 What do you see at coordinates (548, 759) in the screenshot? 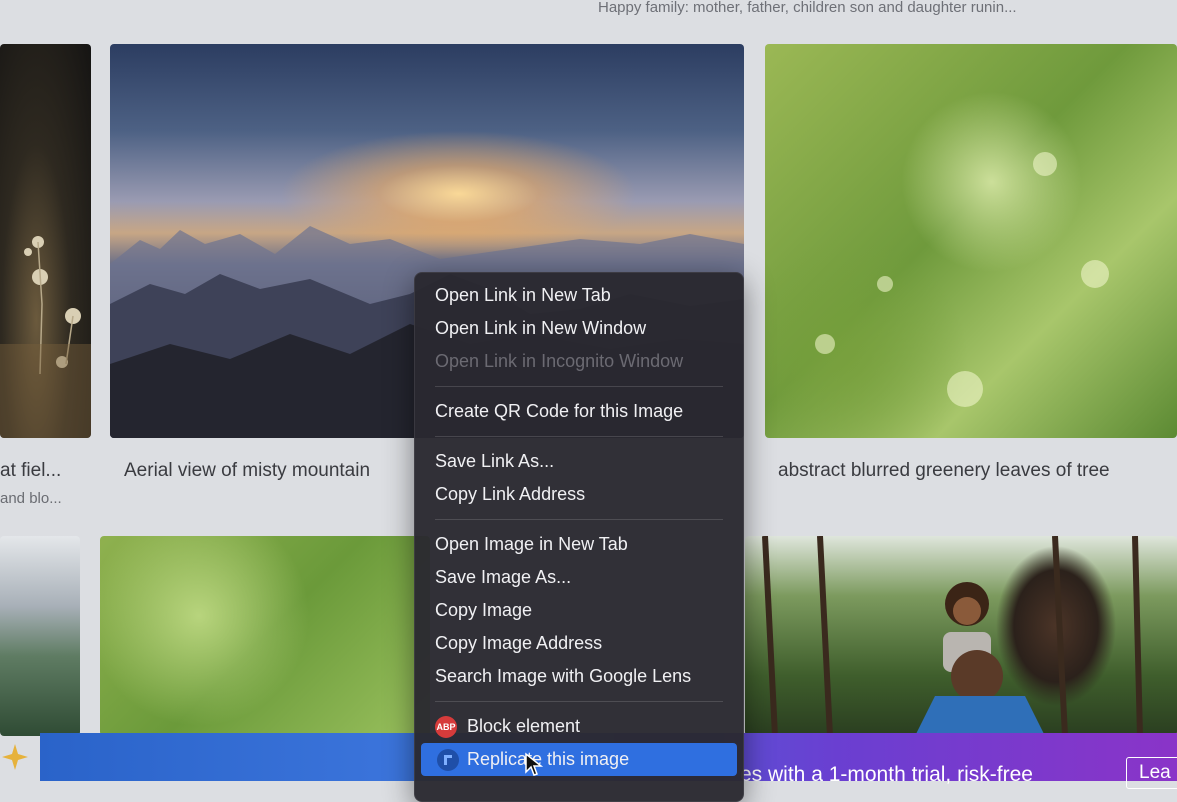
I see `menu-item-label: Replicate this image` at bounding box center [548, 759].